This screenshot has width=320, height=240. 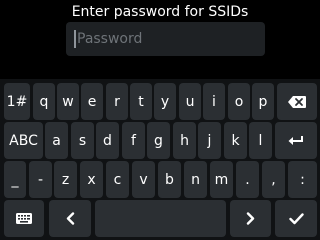 I want to click on key-s: s, so click(x=82, y=140).